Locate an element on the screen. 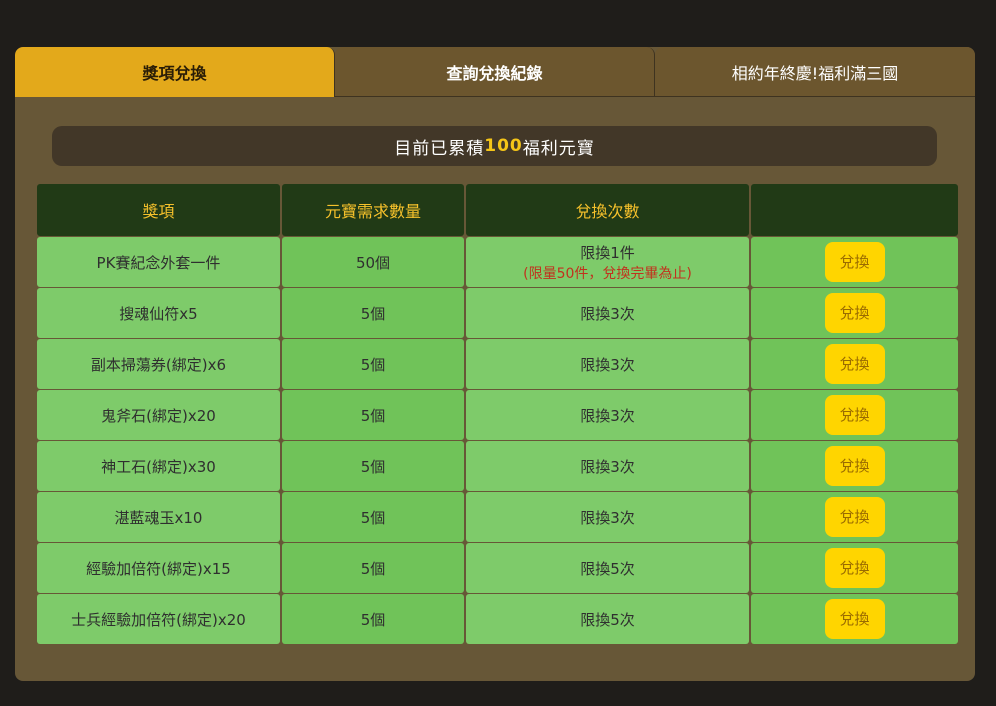 The height and width of the screenshot is (706, 996). tab-bar: 獎項兌換 查詢兌換紀錄 相約年終慶!福利滿三國 is located at coordinates (495, 72).